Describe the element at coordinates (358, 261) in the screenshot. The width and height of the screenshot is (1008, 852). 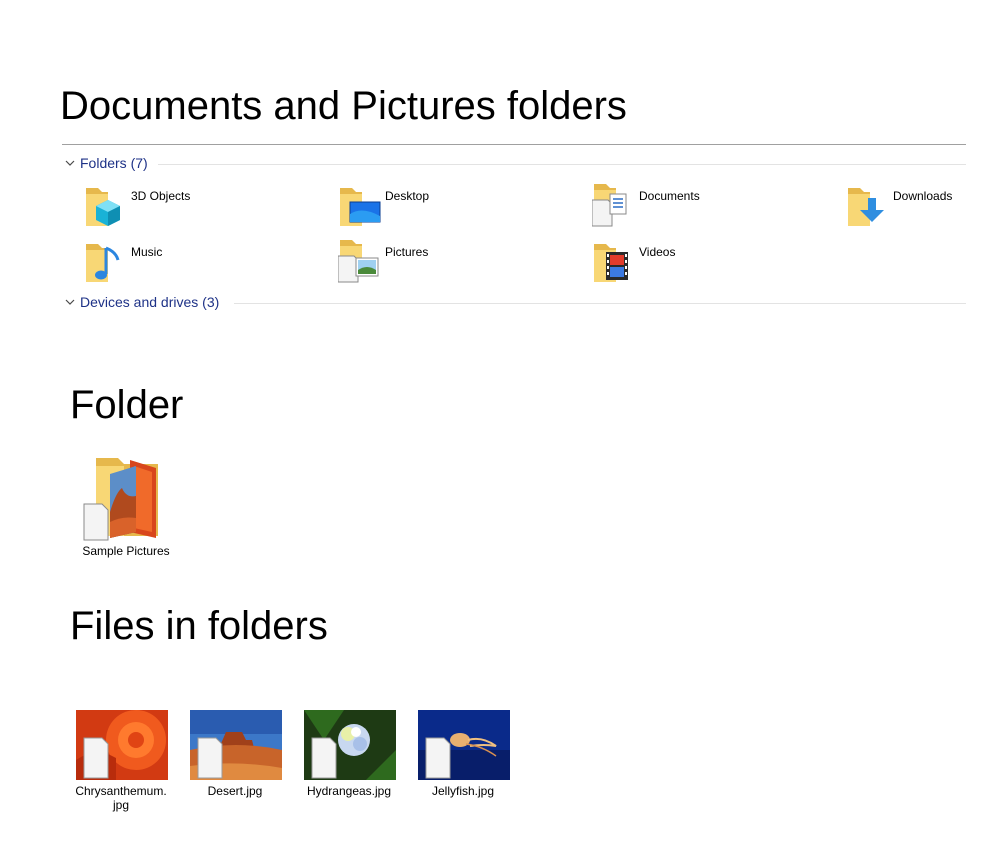
I see `pictures-folder-icon` at that location.